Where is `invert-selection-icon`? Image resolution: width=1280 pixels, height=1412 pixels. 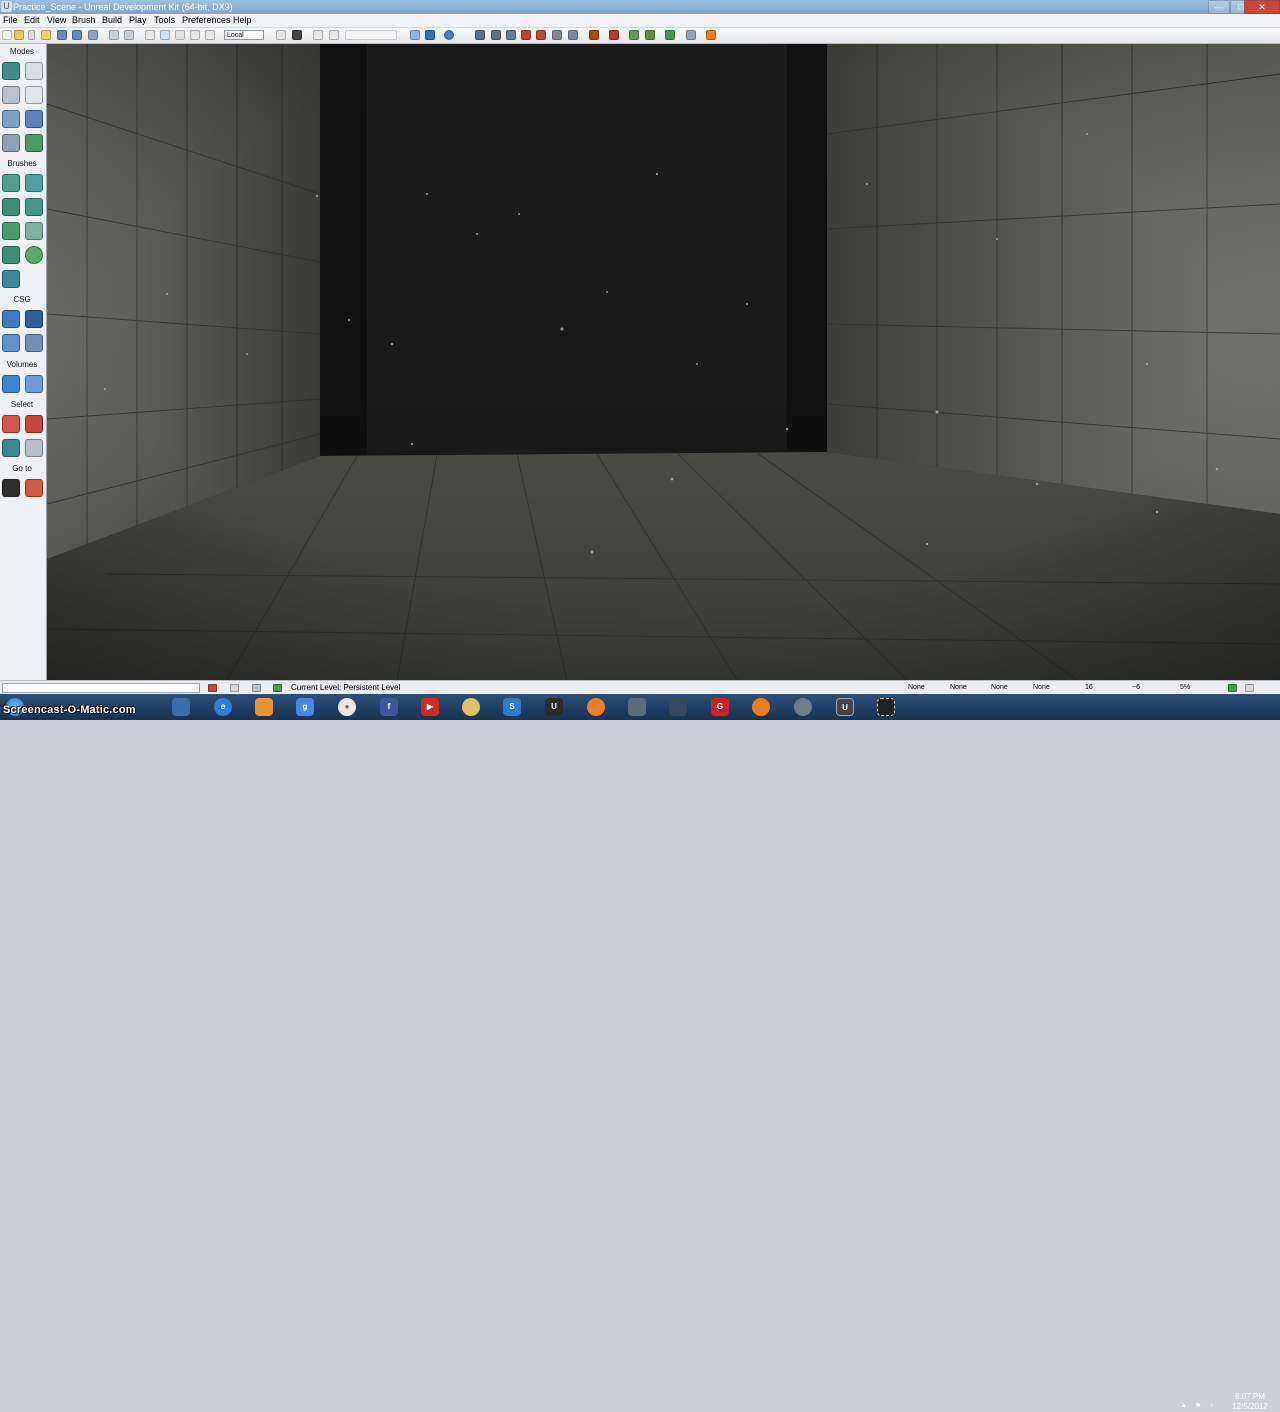
invert-selection-icon is located at coordinates (11, 448).